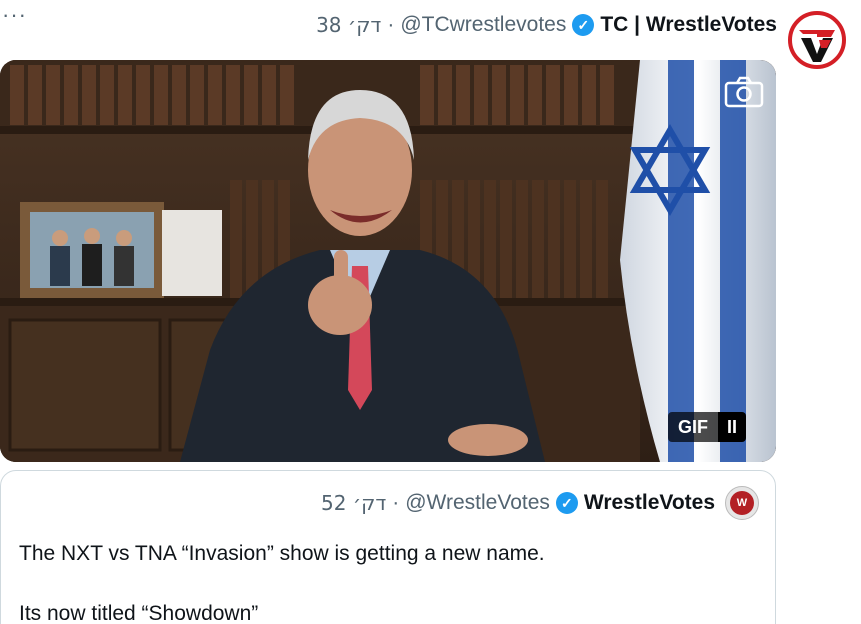 The image size is (861, 624). I want to click on quoted-tweet-header: 52 דק׳ · @WrestleVotes ✓ WrestleVotes W, so click(540, 503).